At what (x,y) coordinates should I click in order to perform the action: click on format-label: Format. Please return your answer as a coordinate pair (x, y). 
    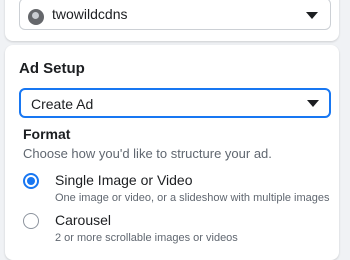
    Looking at the image, I should click on (47, 134).